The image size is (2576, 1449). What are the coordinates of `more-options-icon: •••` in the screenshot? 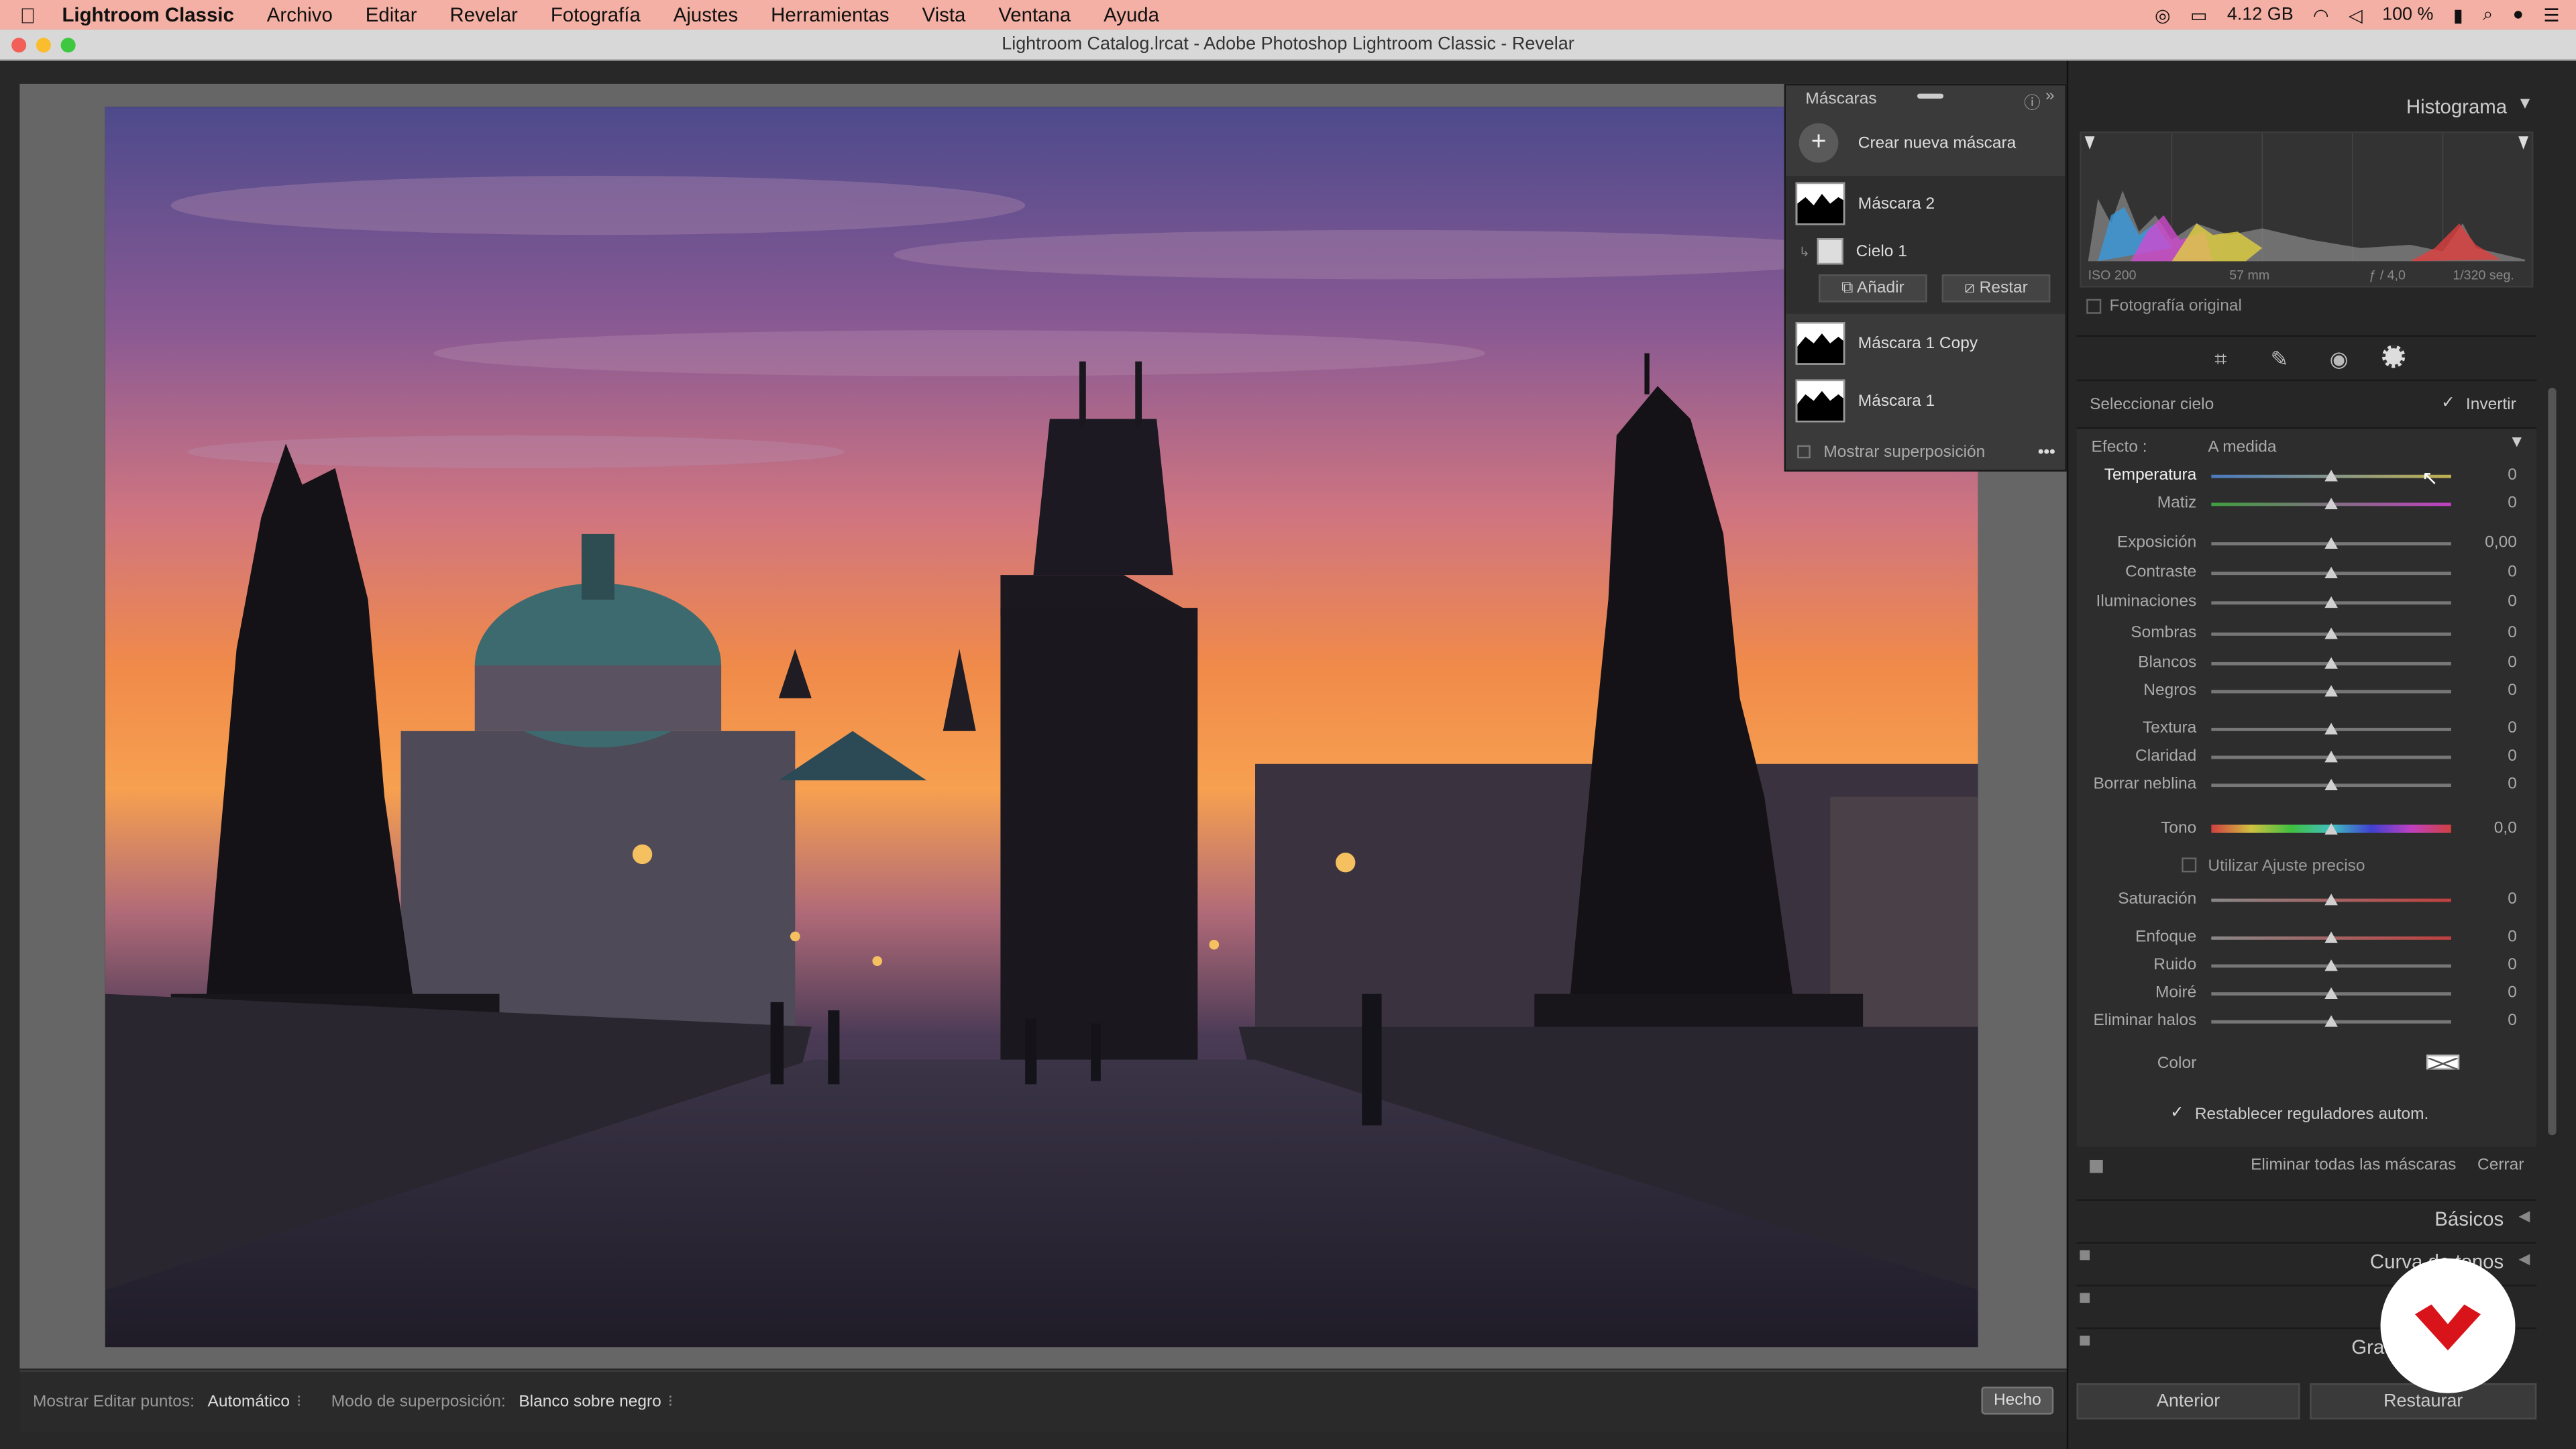 It's located at (2046, 452).